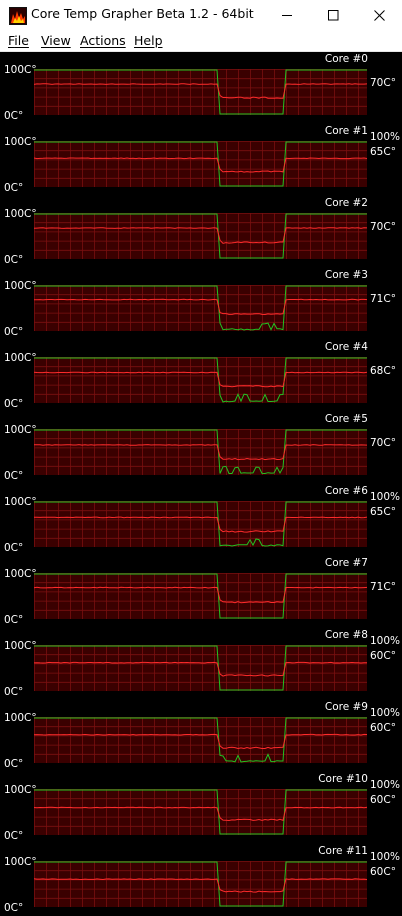 This screenshot has width=402, height=916. Describe the element at coordinates (346, 563) in the screenshot. I see `core-label: Core #7` at that location.